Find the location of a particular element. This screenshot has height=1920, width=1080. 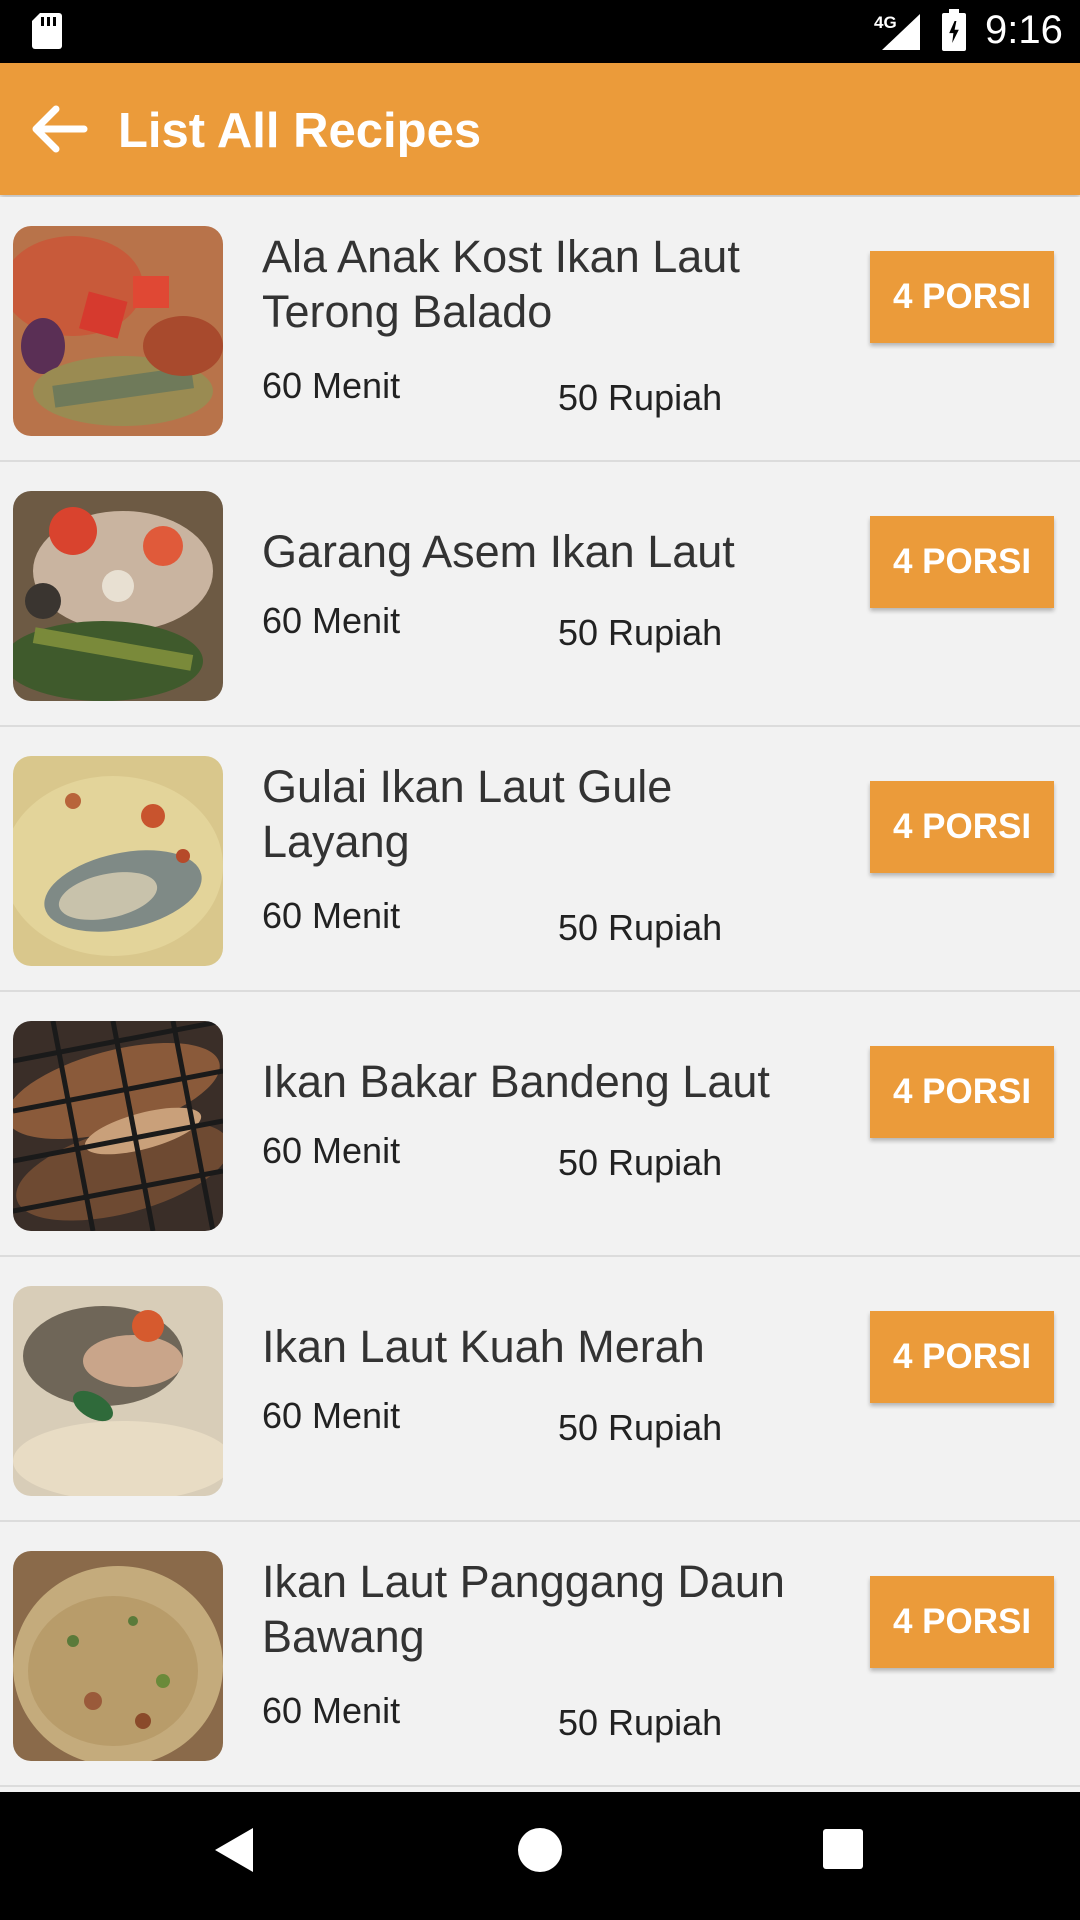

system-navigation-bar is located at coordinates (540, 1856).